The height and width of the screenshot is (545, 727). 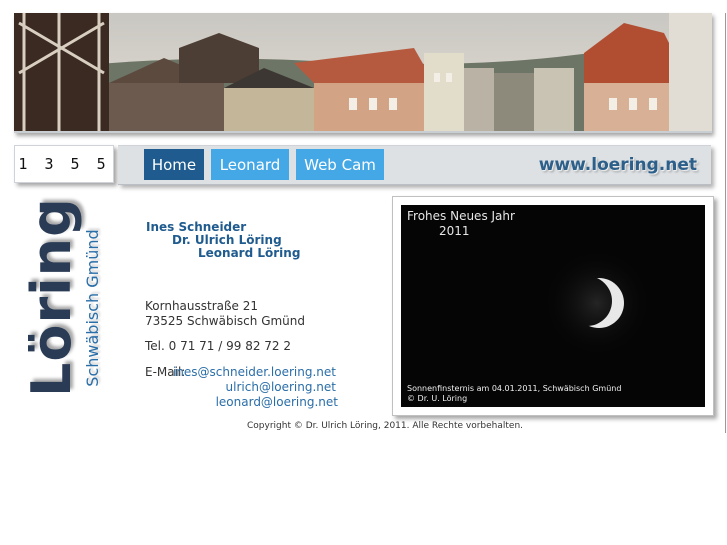 I want to click on email-link-leonard: leonard@loering.net, so click(x=277, y=402).